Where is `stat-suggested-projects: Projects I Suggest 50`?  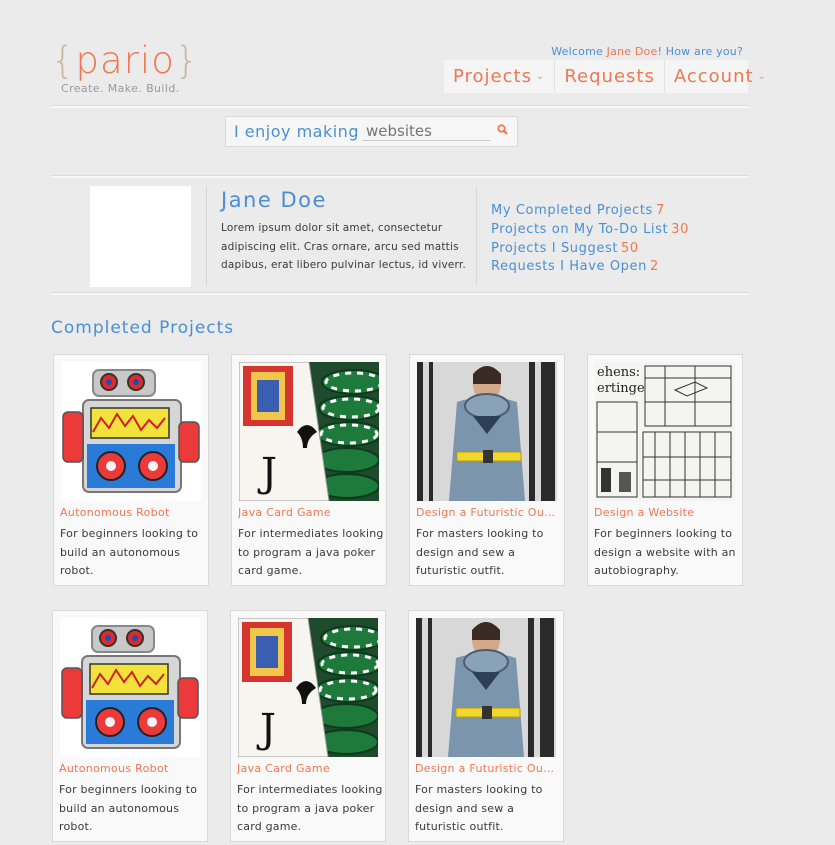
stat-suggested-projects: Projects I Suggest 50 is located at coordinates (590, 249).